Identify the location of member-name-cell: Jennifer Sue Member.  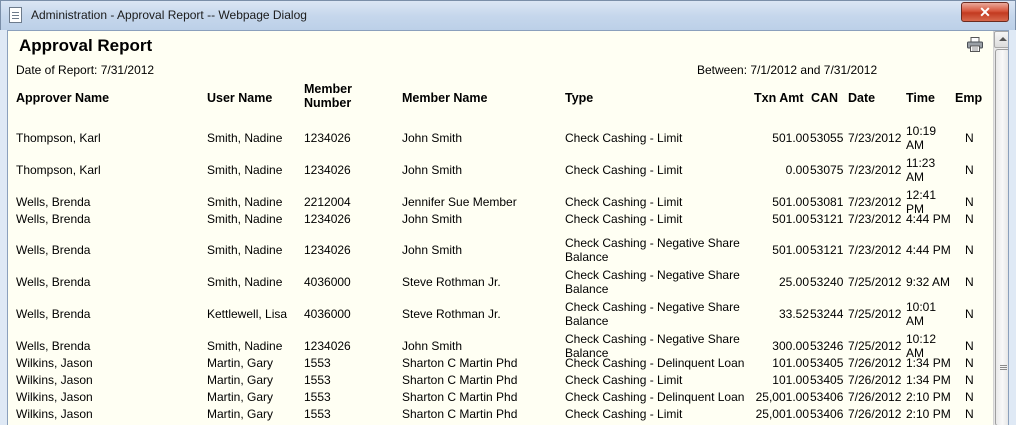
(459, 202).